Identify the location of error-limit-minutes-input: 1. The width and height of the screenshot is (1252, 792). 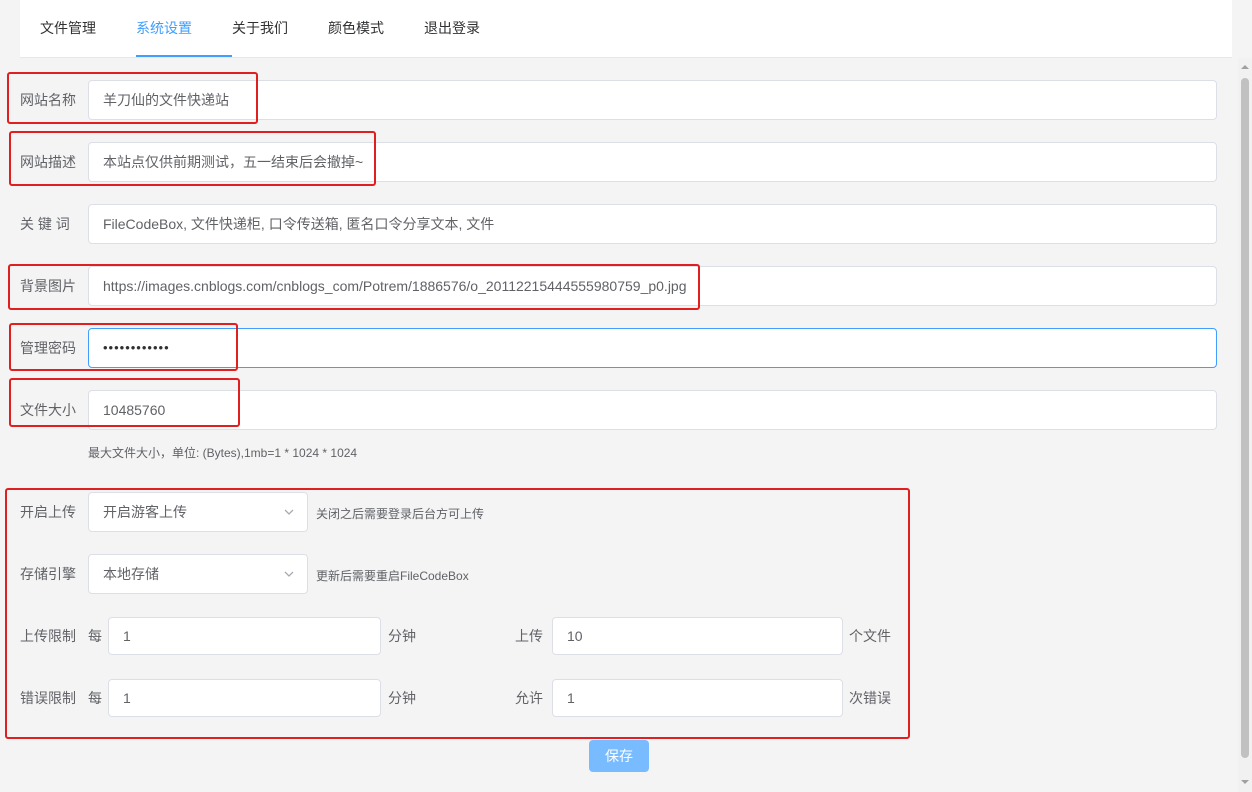
(244, 698).